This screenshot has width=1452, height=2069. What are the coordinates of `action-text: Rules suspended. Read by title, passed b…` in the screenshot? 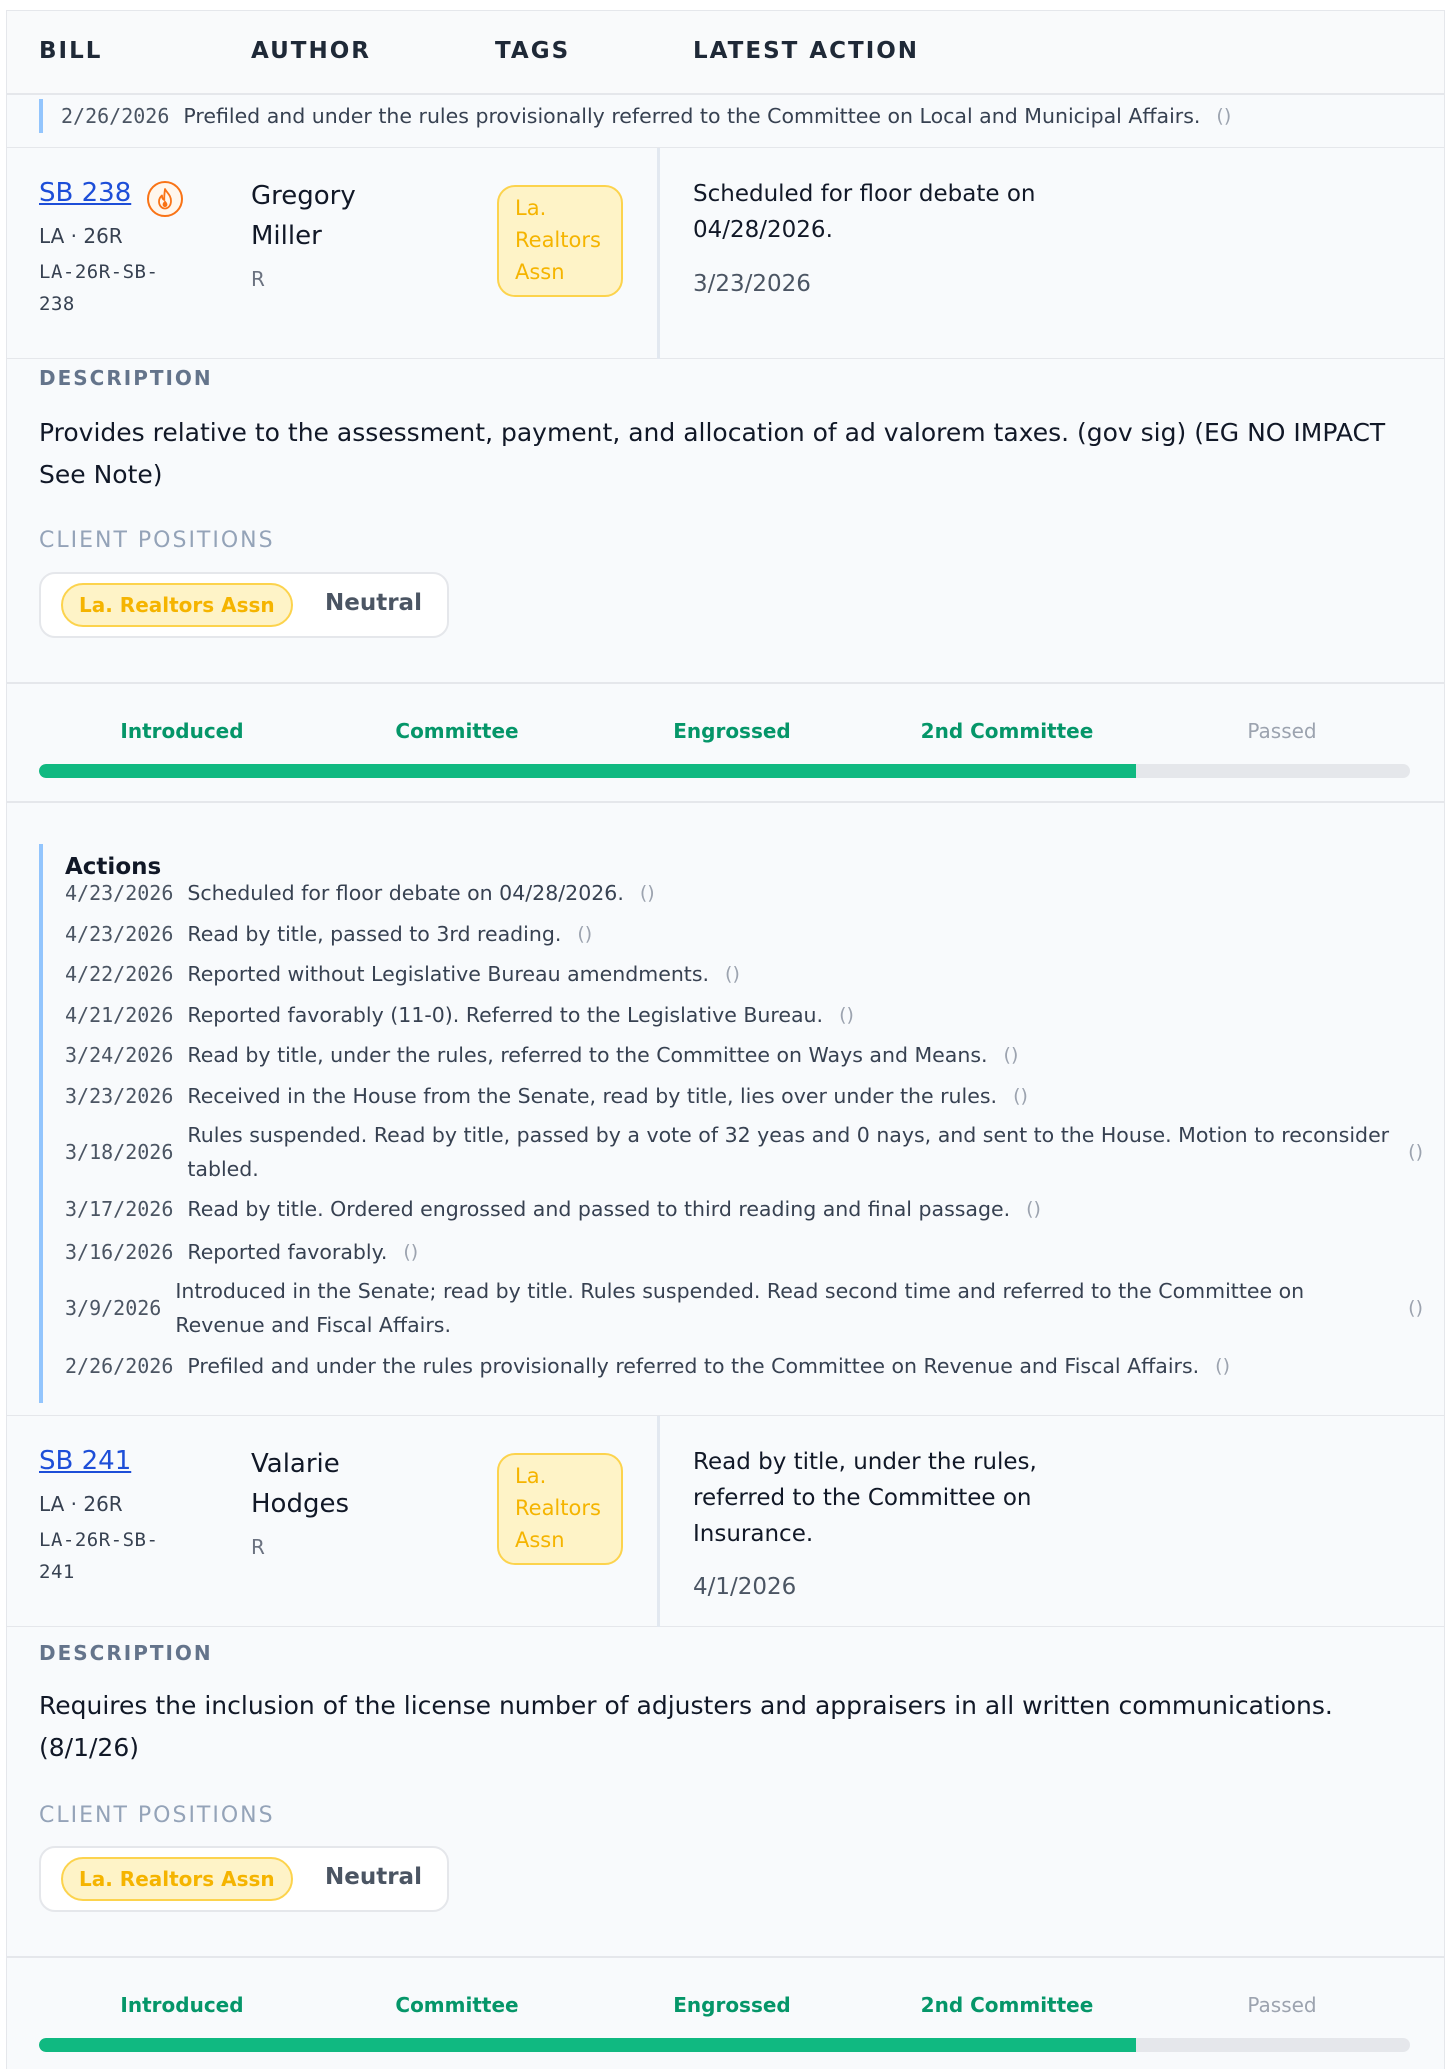 It's located at (788, 1152).